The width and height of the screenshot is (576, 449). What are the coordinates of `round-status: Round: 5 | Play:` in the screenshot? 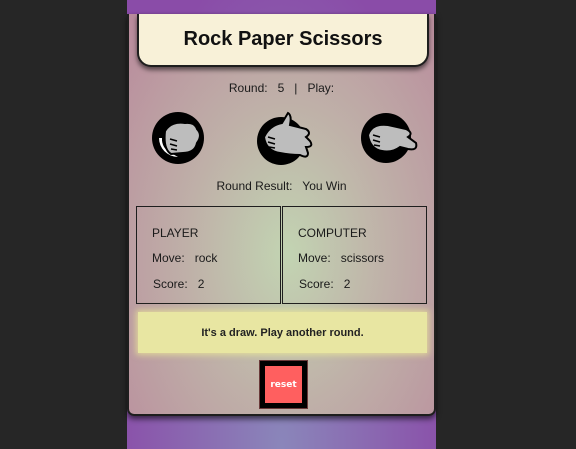 It's located at (281, 88).